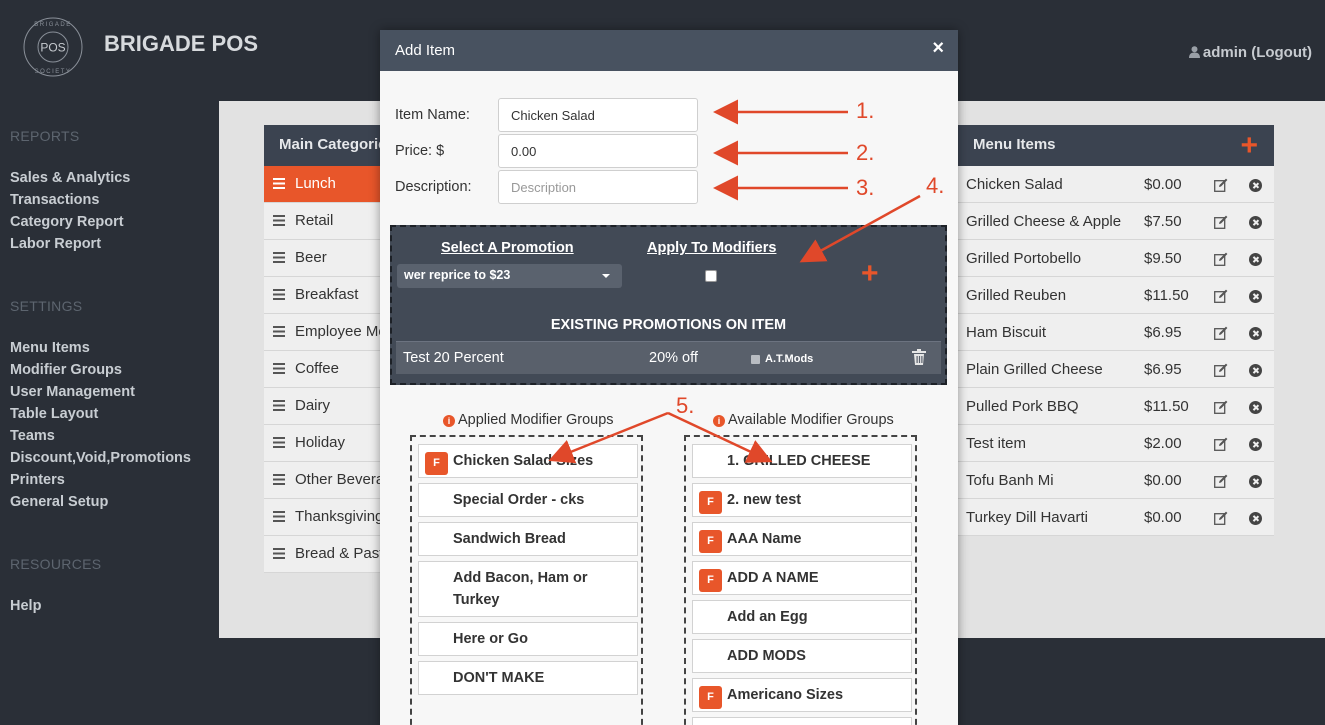 Image resolution: width=1325 pixels, height=725 pixels. Describe the element at coordinates (528, 539) in the screenshot. I see `modifier-group-item: Sandwich Bread` at that location.